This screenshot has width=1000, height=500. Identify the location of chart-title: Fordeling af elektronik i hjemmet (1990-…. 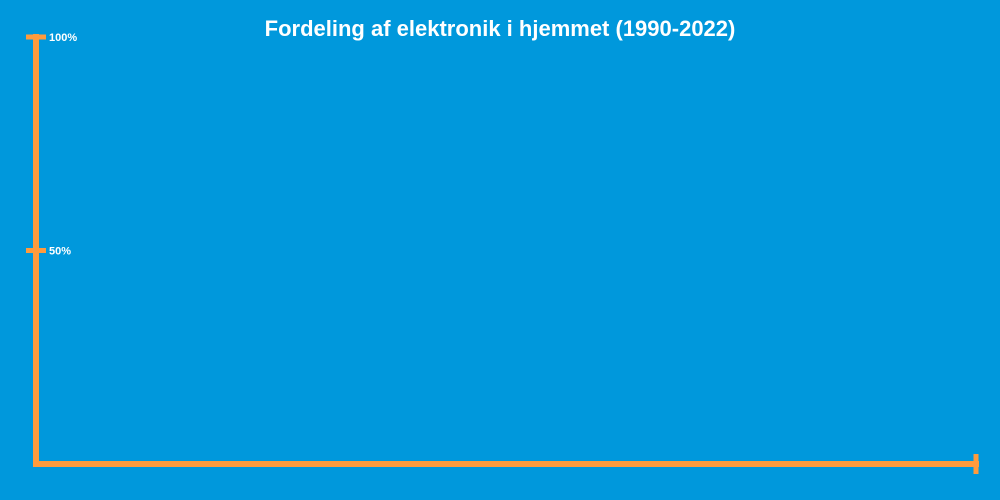
(500, 28).